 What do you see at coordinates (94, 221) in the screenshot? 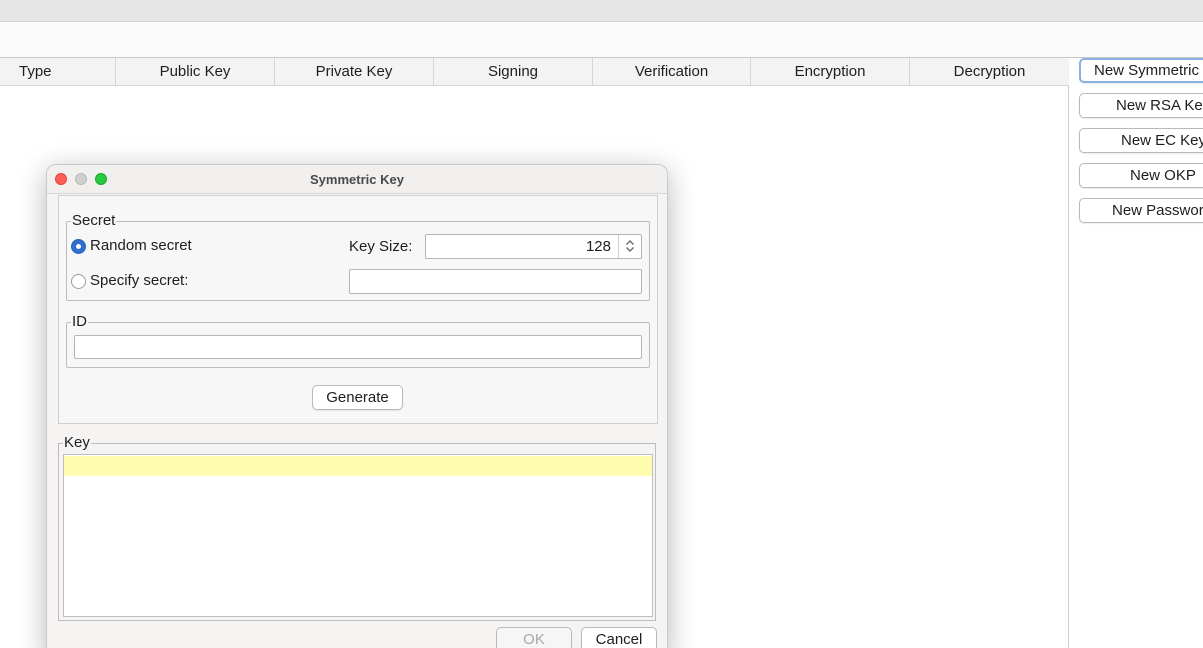
I see `secret-group-label: Secret` at bounding box center [94, 221].